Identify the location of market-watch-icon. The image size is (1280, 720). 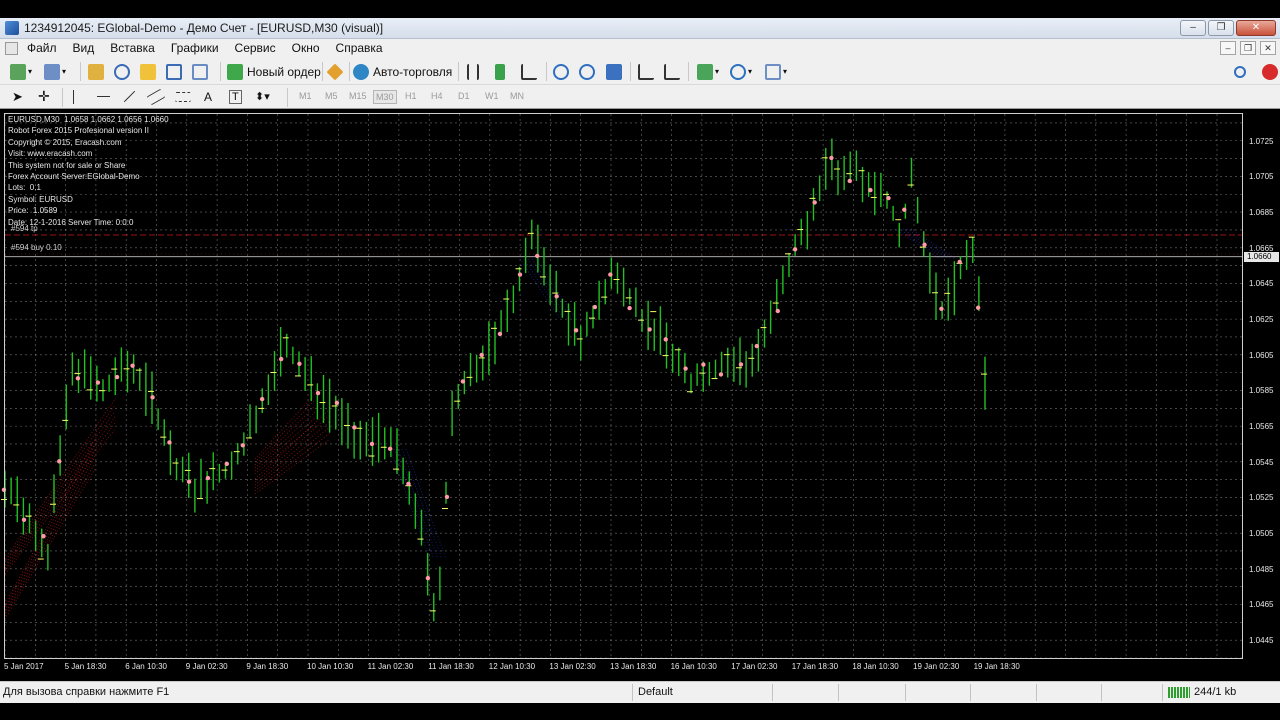
(96, 71).